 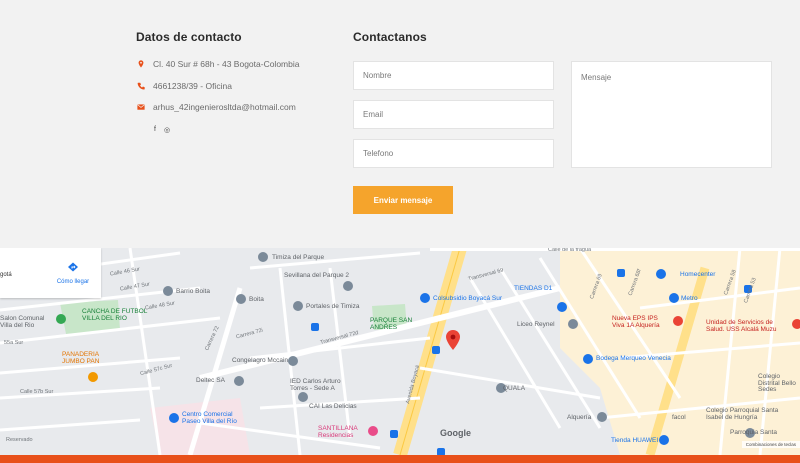 I want to click on map-label-congelagro: Congelagro Mccain, so click(x=260, y=360).